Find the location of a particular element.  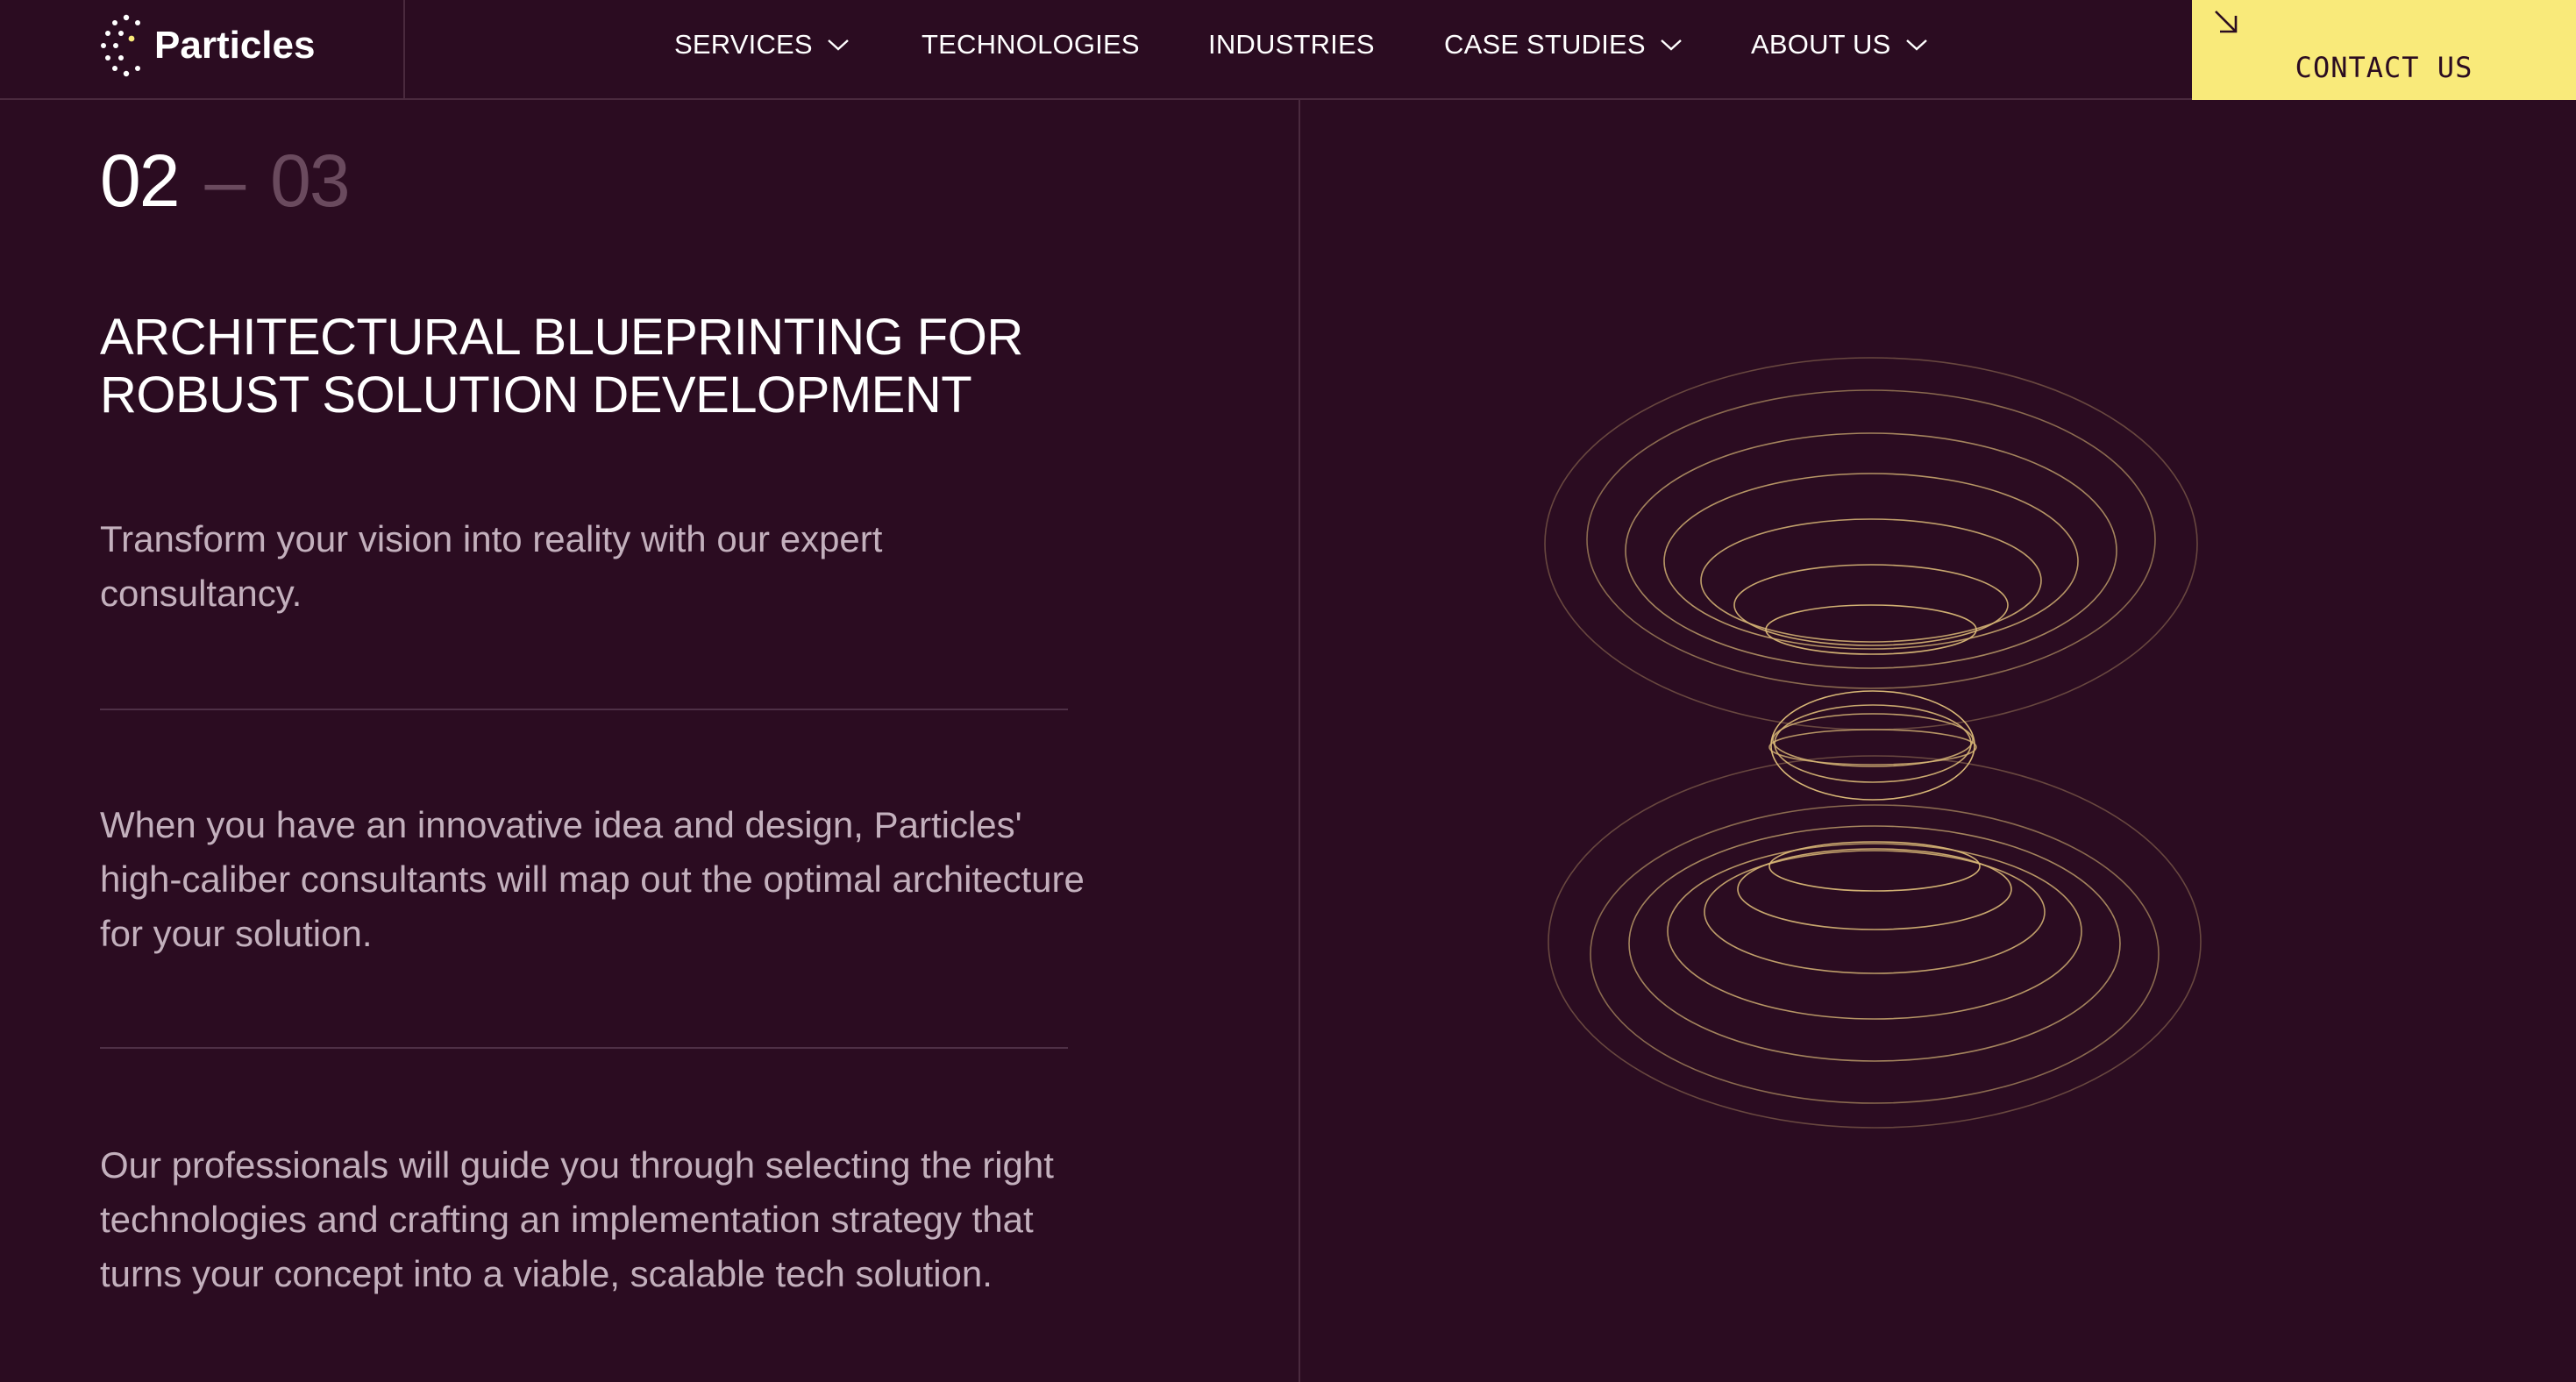

nav-about-us: ABOUT US is located at coordinates (1839, 45).